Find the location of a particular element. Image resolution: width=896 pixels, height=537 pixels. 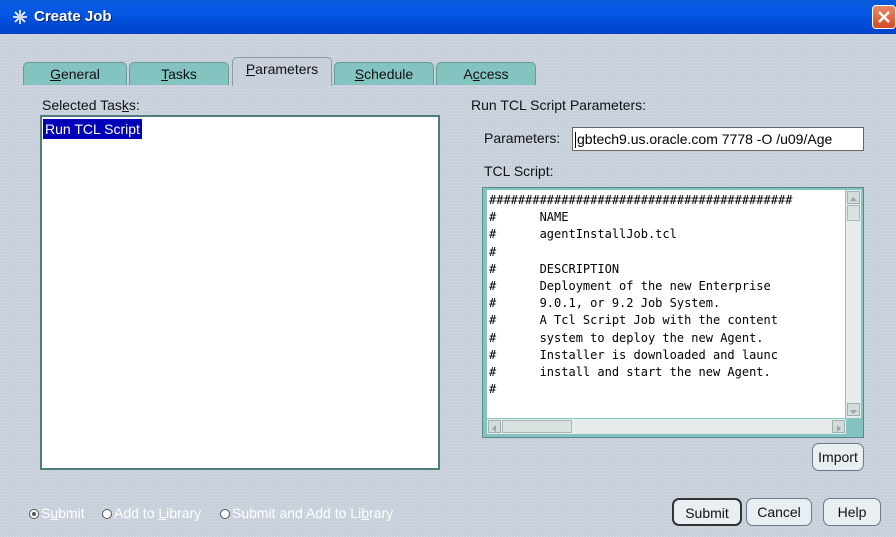

run-tcl-params-label: Run TCL Script Parameters: is located at coordinates (559, 105).